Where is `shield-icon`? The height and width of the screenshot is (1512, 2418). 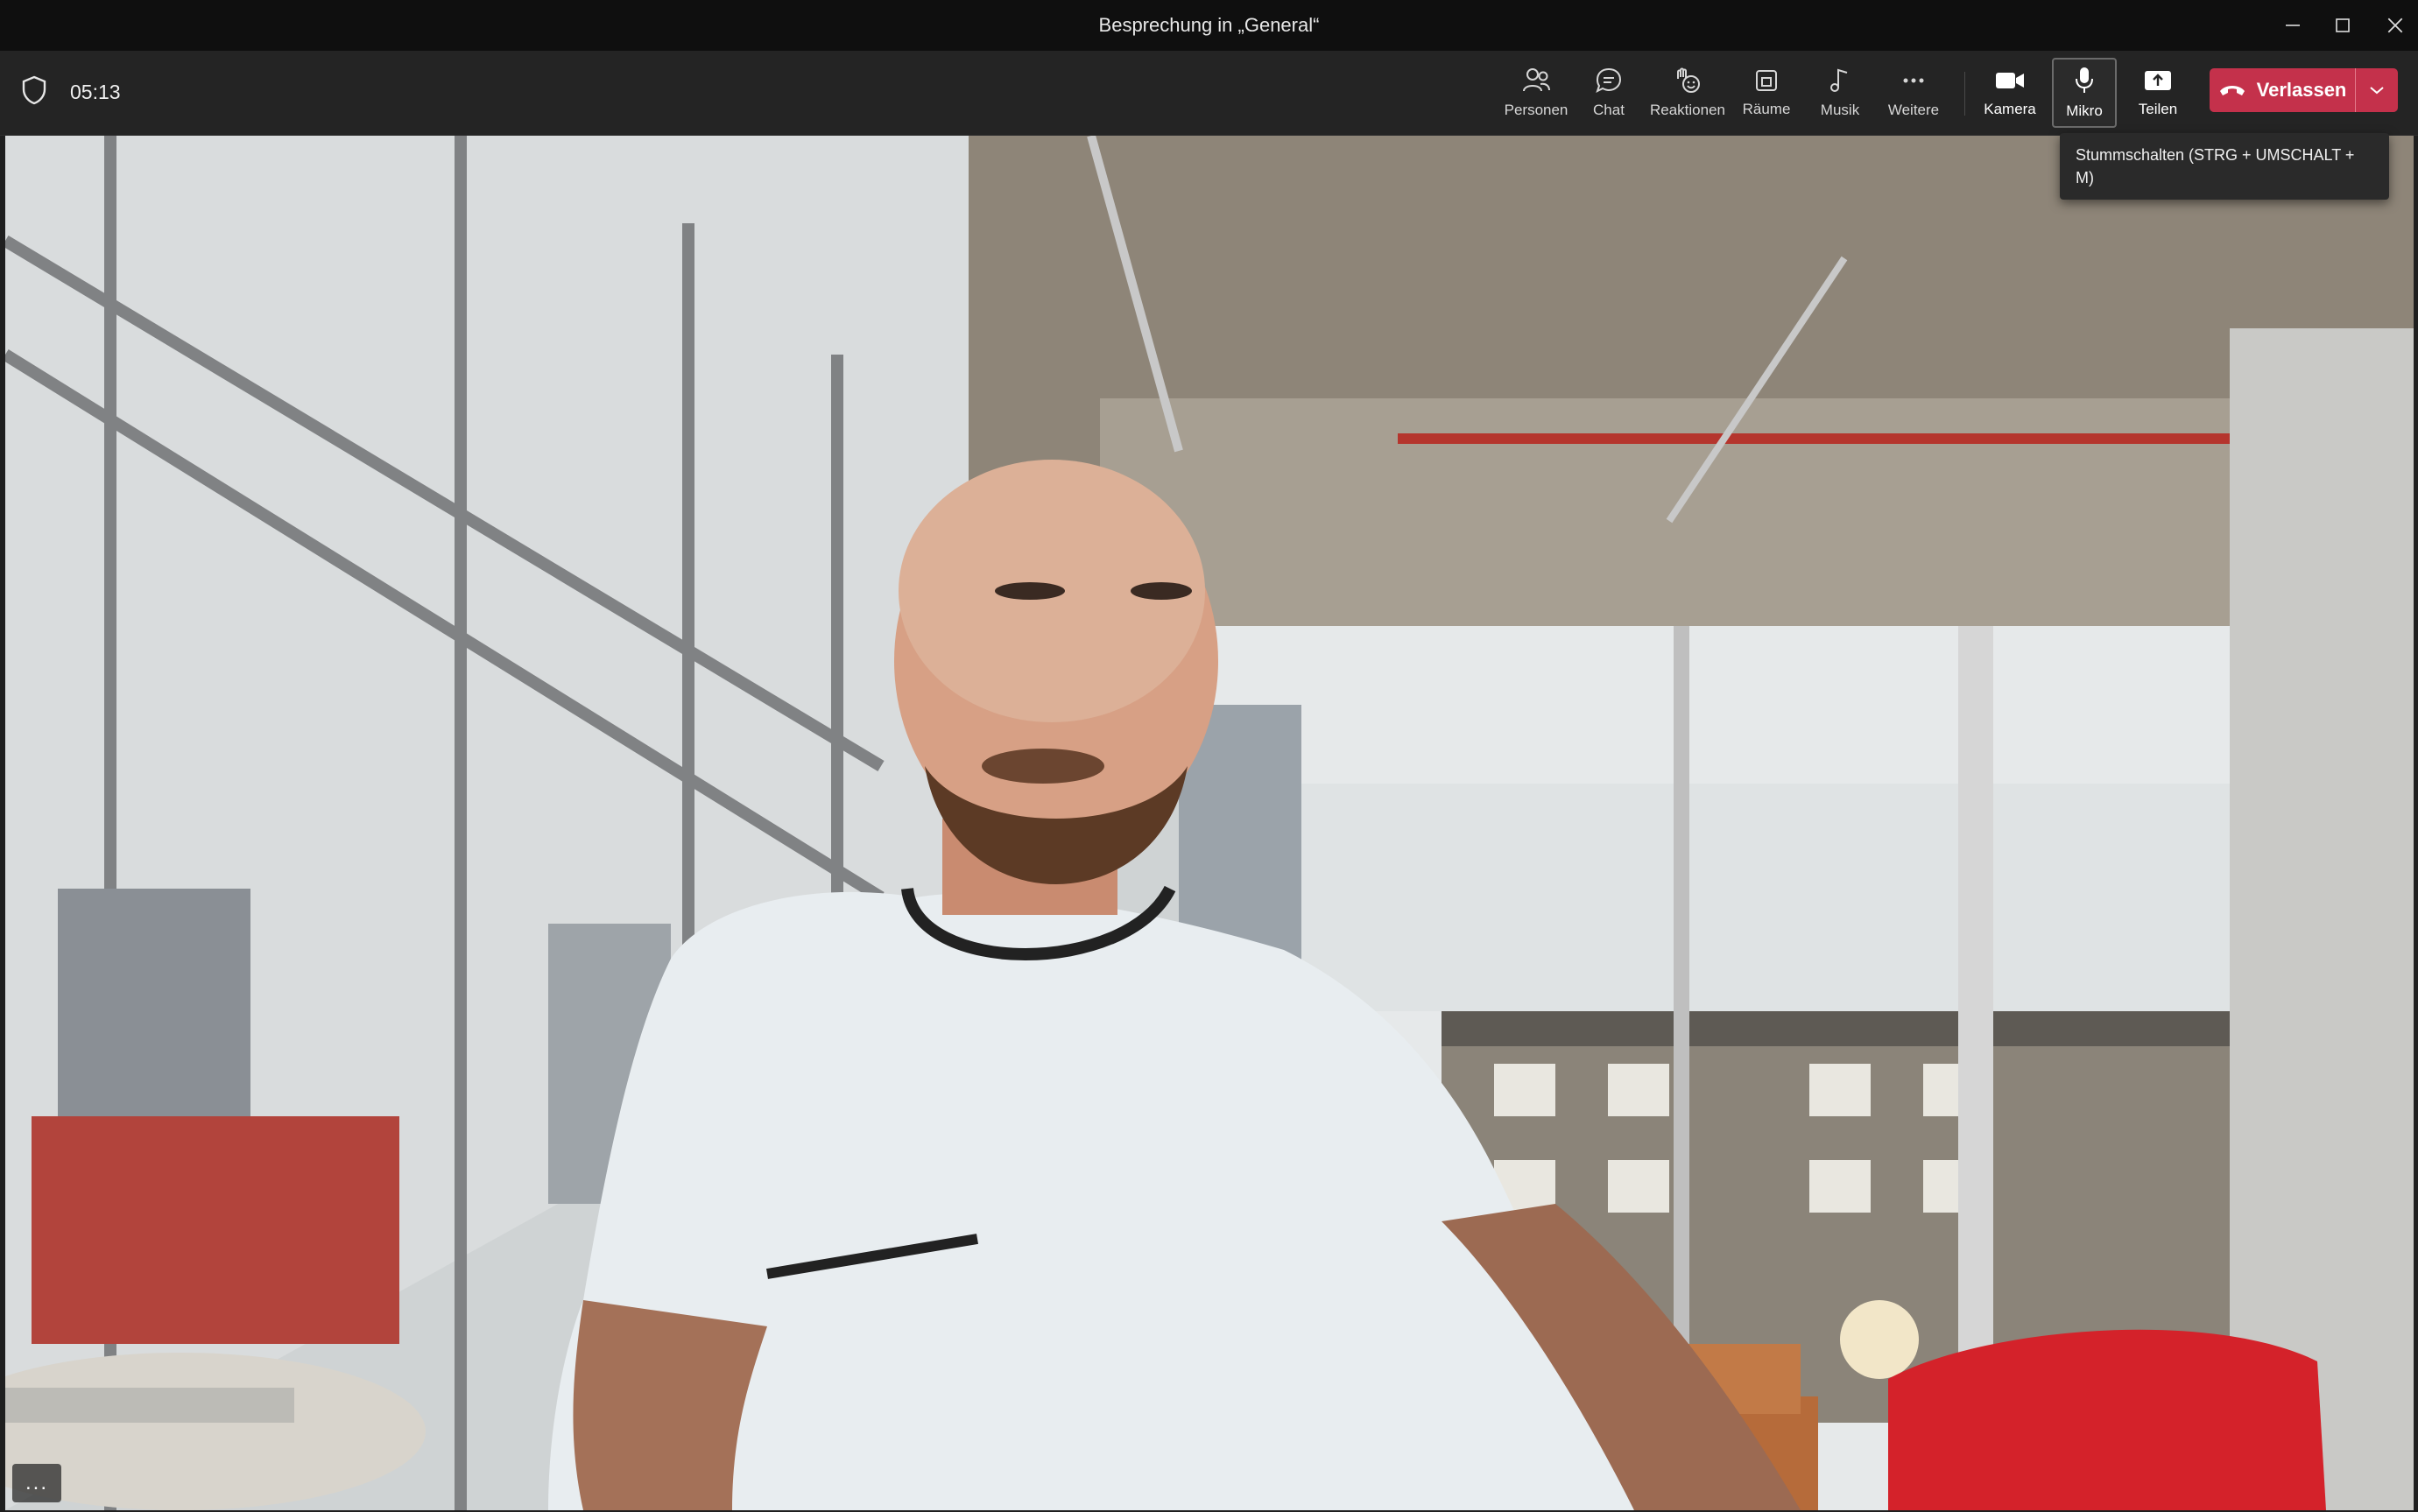 shield-icon is located at coordinates (34, 92).